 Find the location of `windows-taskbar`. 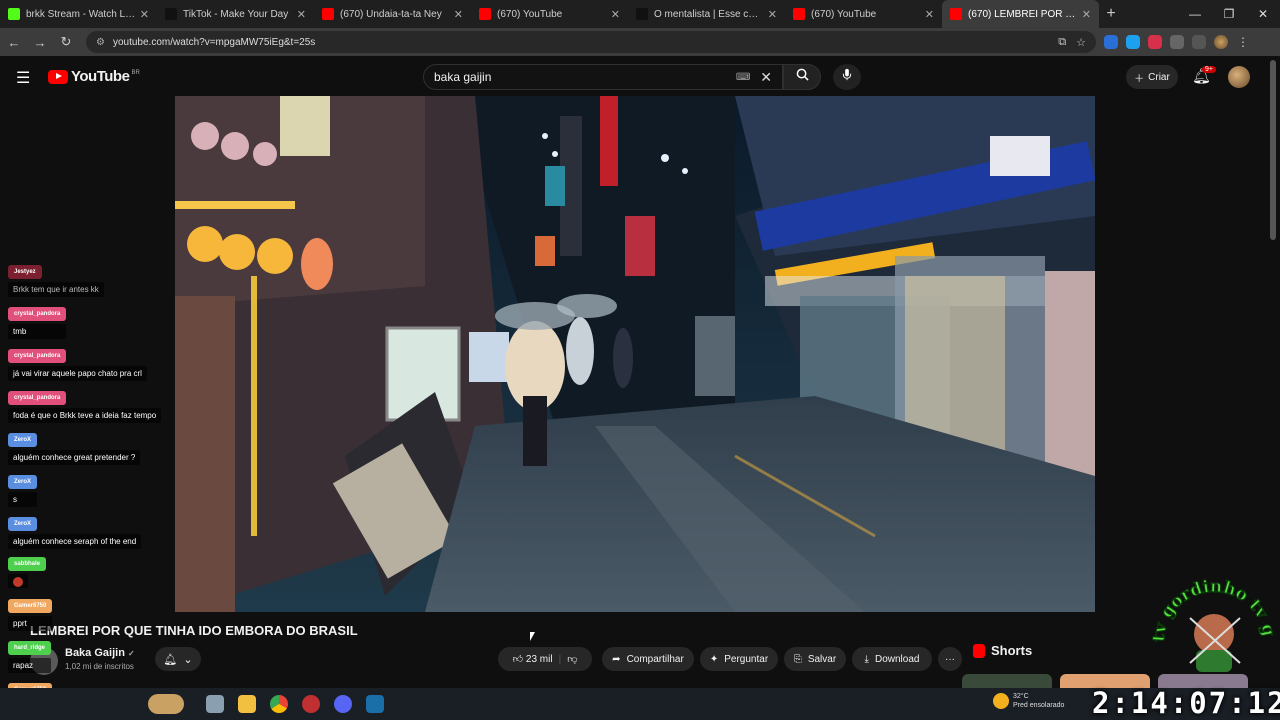

windows-taskbar is located at coordinates (640, 704).